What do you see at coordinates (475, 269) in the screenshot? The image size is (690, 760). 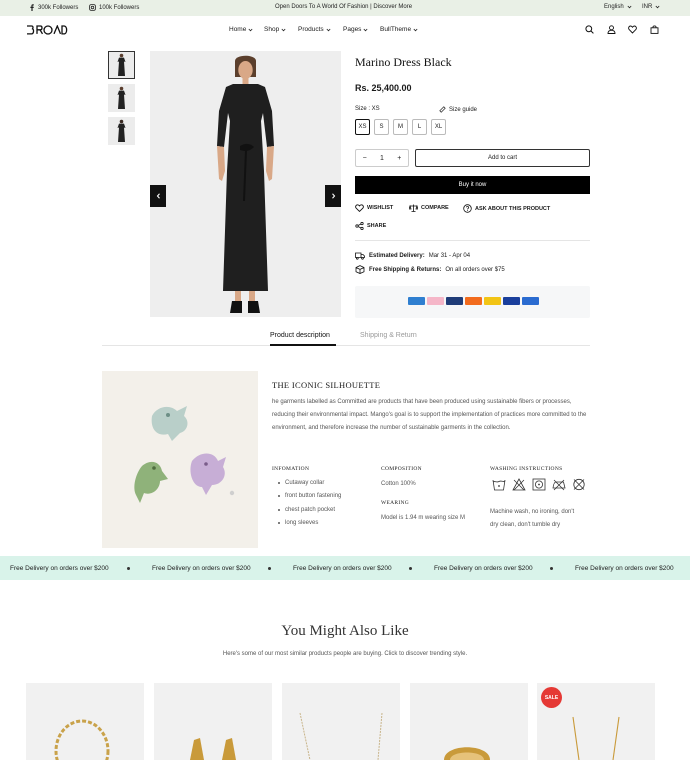 I see `shipping-value: On all orders over $75` at bounding box center [475, 269].